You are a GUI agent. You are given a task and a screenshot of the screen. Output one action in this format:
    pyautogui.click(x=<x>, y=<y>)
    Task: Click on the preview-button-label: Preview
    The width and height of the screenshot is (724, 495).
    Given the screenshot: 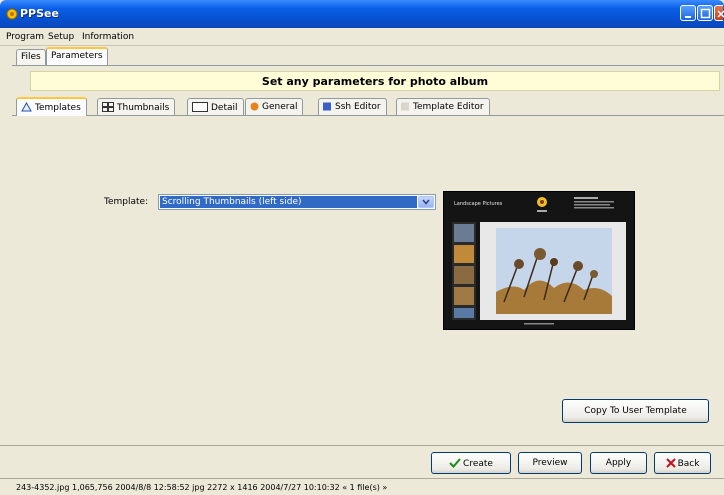 What is the action you would take?
    pyautogui.click(x=550, y=463)
    